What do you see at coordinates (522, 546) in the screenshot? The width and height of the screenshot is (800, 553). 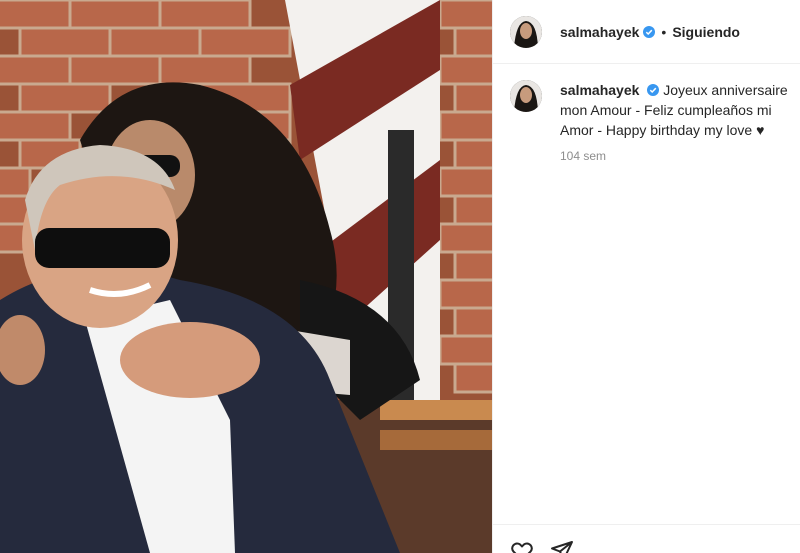 I see `heart-icon` at bounding box center [522, 546].